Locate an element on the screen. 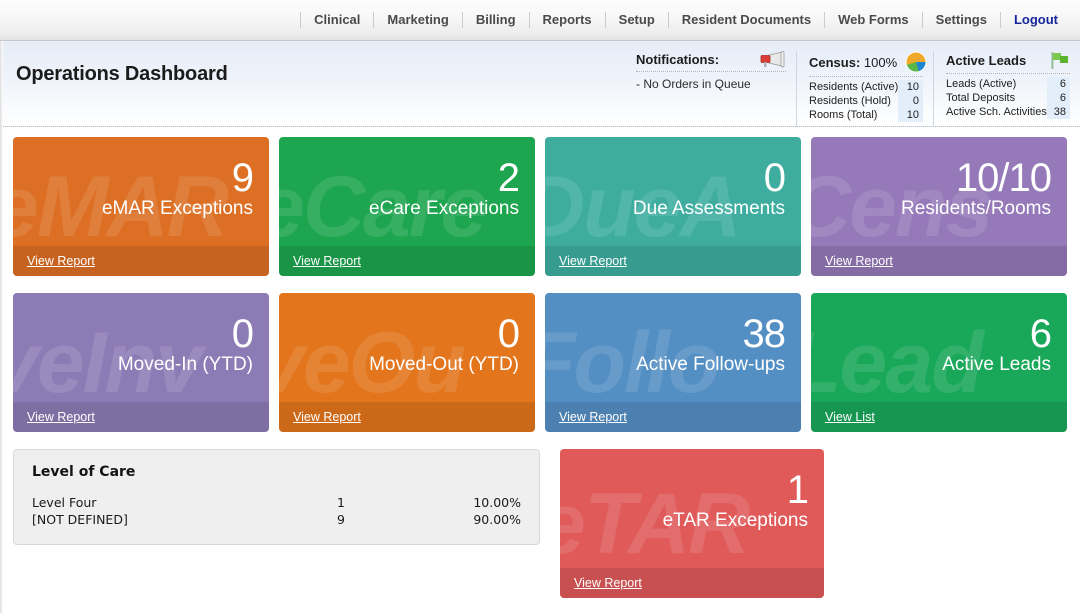 This screenshot has height=613, width=1080. loc-row-count: 9 is located at coordinates (341, 519).